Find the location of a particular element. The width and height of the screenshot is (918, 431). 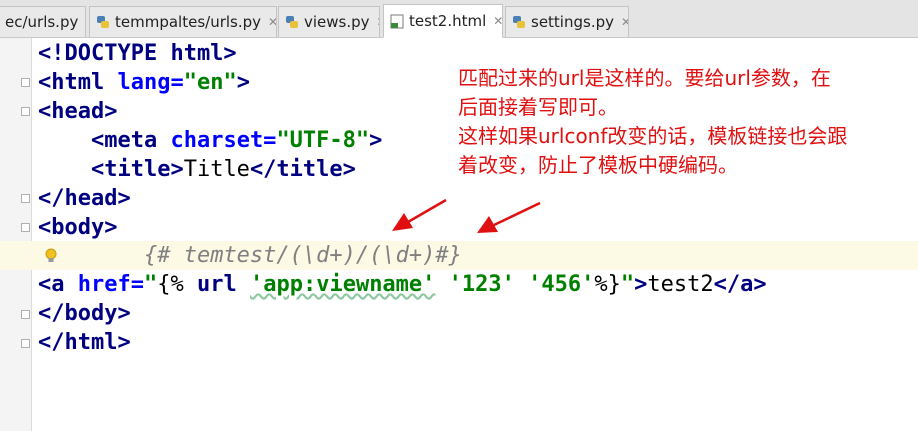

annotation-arrows is located at coordinates (466, 215).